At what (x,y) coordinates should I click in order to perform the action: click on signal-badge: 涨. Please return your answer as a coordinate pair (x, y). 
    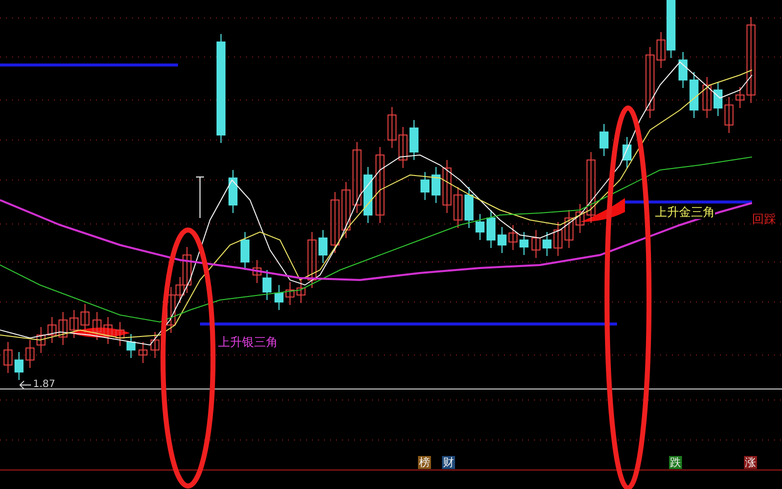
    Looking at the image, I should click on (750, 462).